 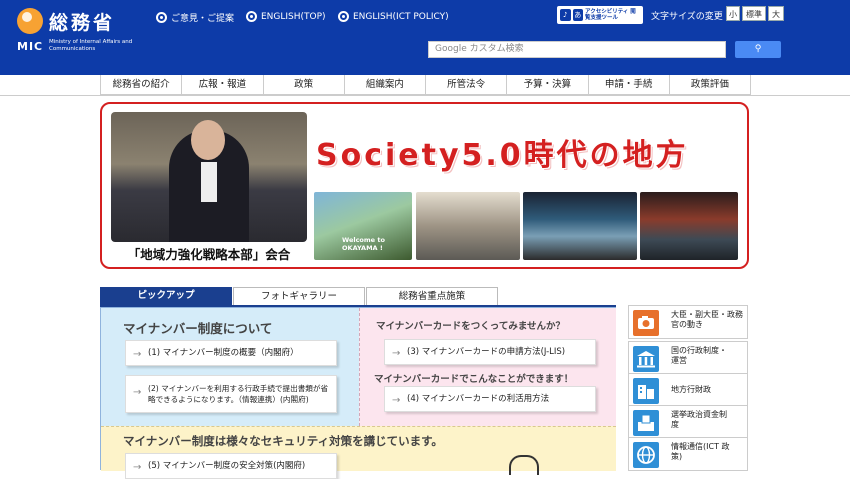 What do you see at coordinates (166, 296) in the screenshot?
I see `tab-pickup: ピックアップ` at bounding box center [166, 296].